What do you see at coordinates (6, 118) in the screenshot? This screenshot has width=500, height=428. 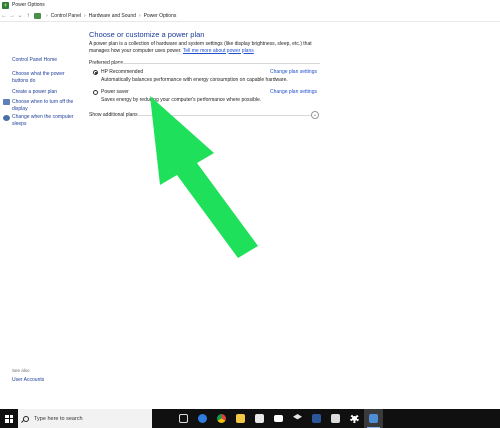 I see `sleep-moon-icon` at bounding box center [6, 118].